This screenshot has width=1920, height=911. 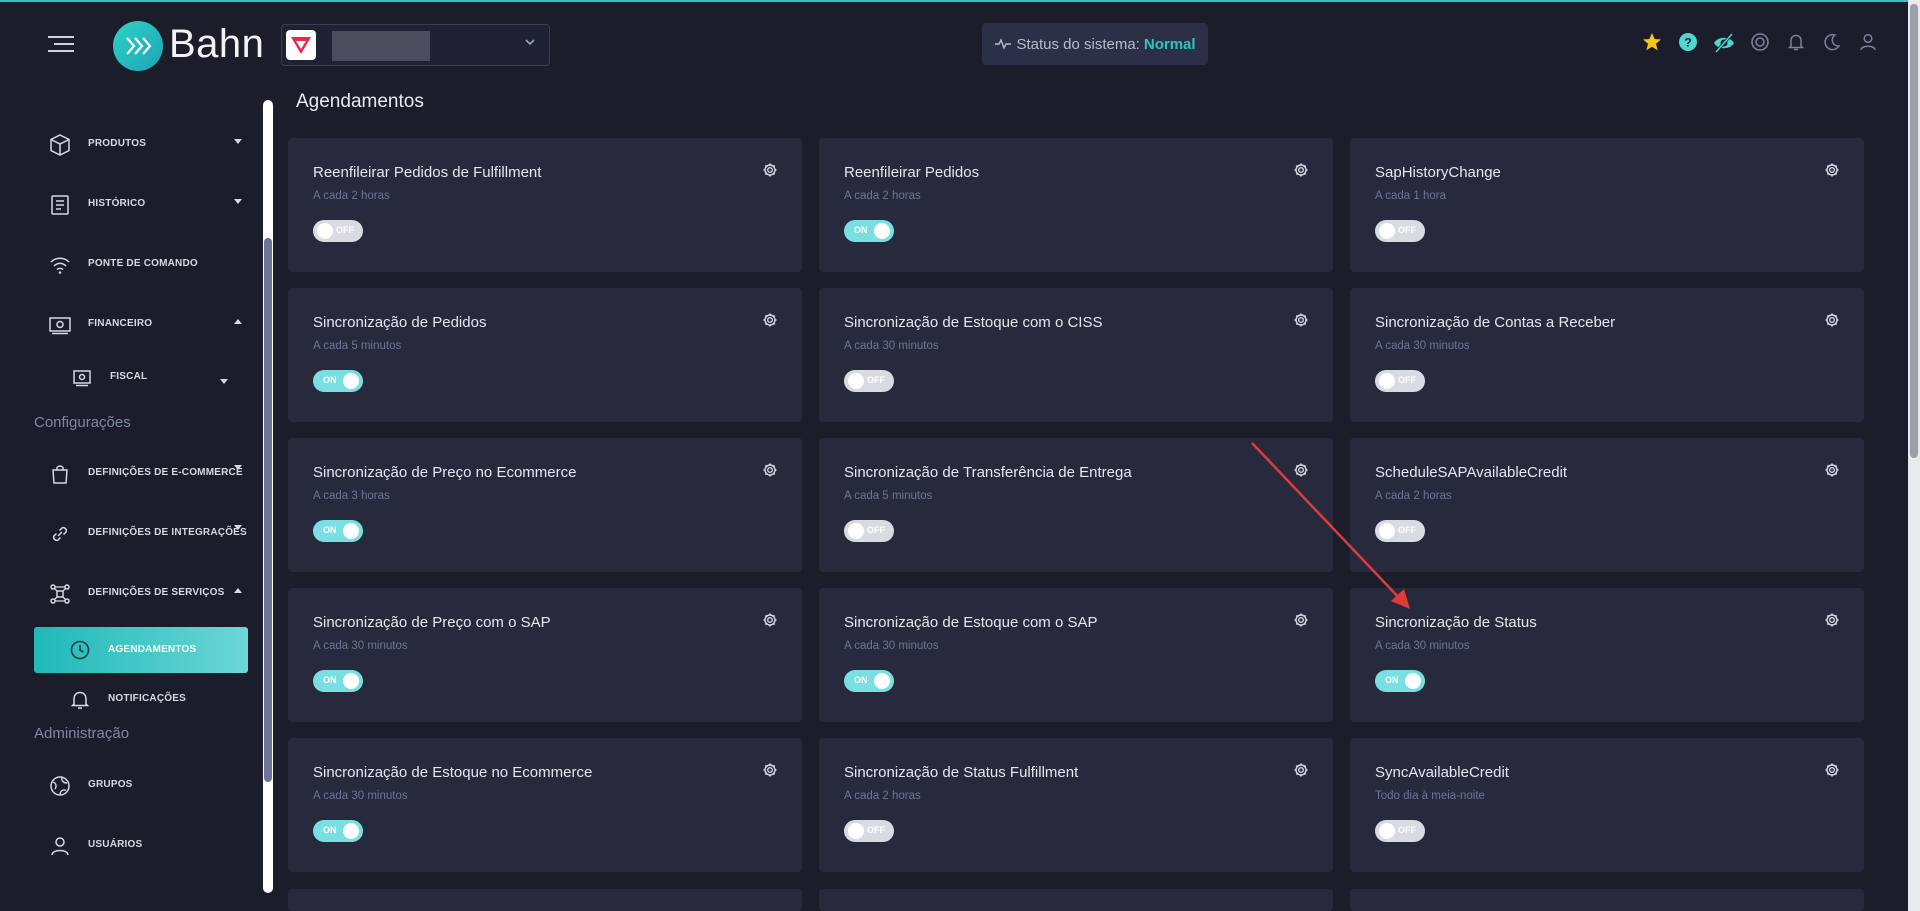 What do you see at coordinates (141, 534) in the screenshot?
I see `sidebar-item-integracoes: DEFINIÇÕES DE INTEGRAÇÕES` at bounding box center [141, 534].